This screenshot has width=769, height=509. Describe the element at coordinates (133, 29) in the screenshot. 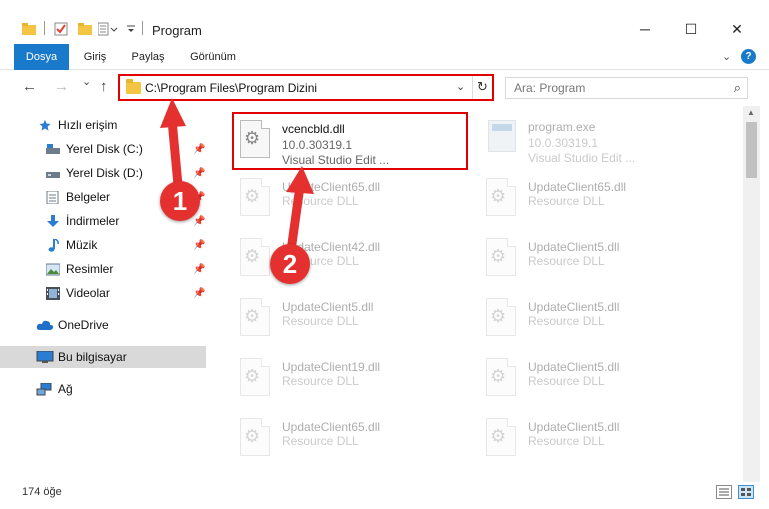

I see `dropdown-arrow-icon` at that location.